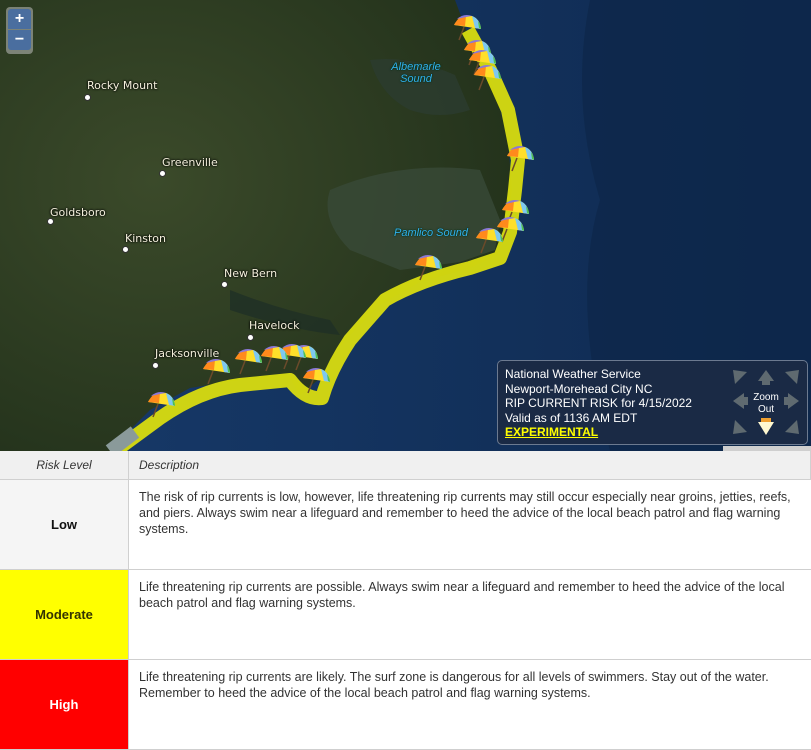 Image resolution: width=811 pixels, height=750 pixels. I want to click on city-label-goldsboro: Goldsboro, so click(78, 212).